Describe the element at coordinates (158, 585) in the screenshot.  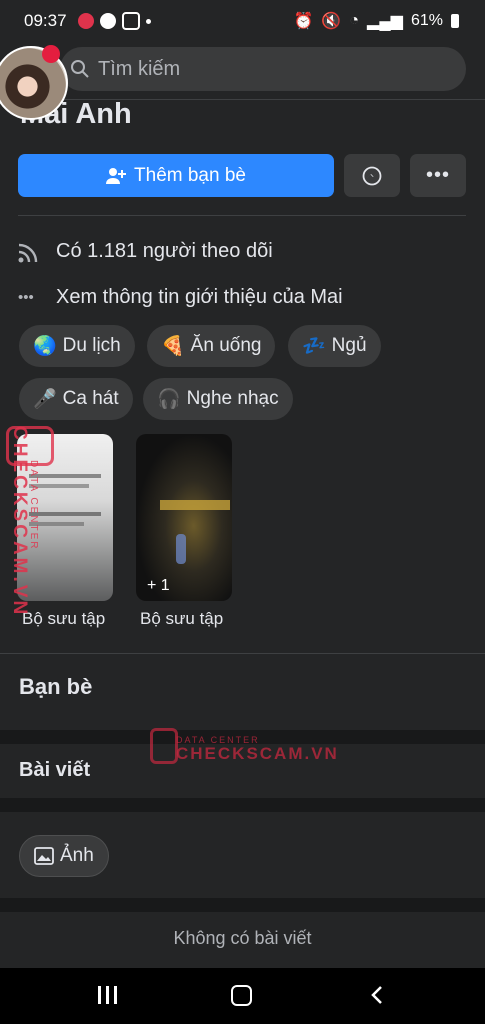
I see `collection-count: + 1` at that location.